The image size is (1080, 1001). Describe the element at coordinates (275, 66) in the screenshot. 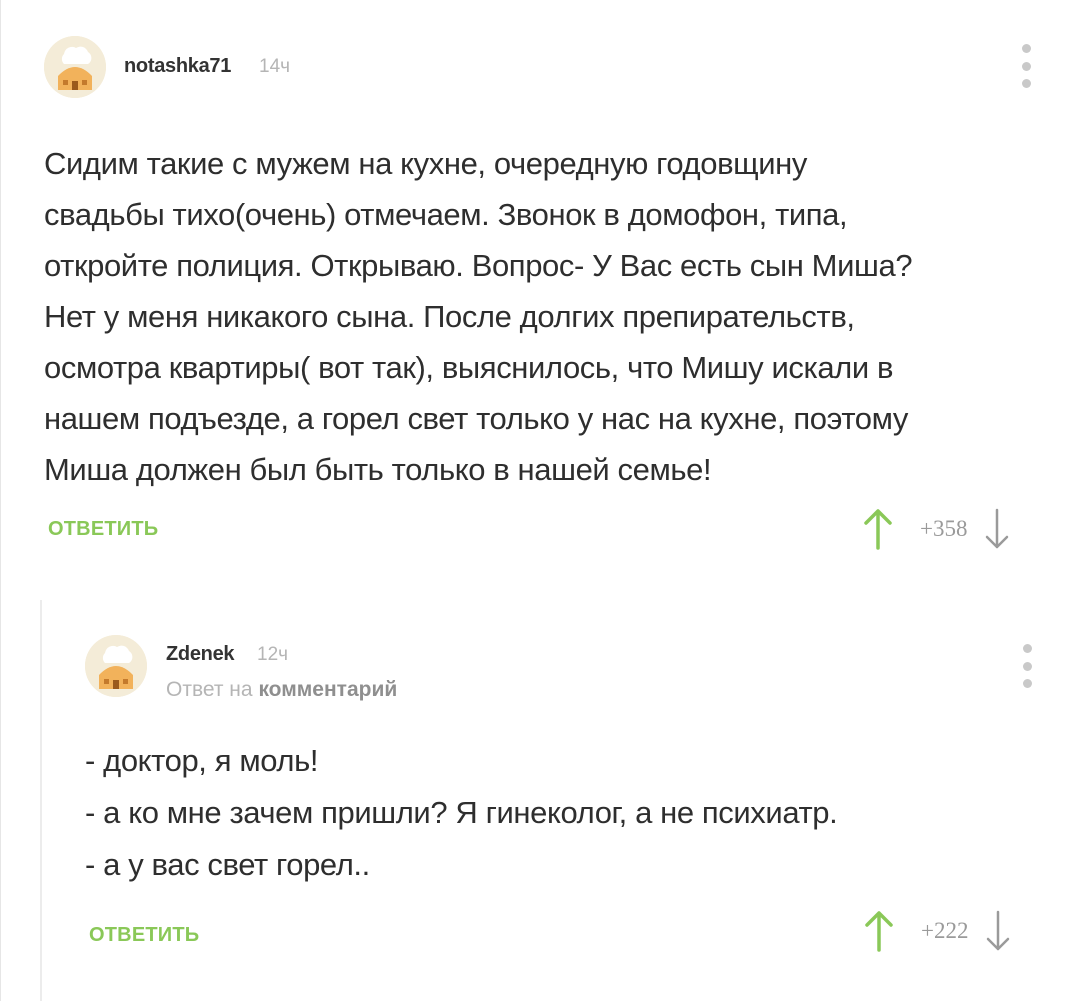

I see `timestamp: 14ч` at that location.